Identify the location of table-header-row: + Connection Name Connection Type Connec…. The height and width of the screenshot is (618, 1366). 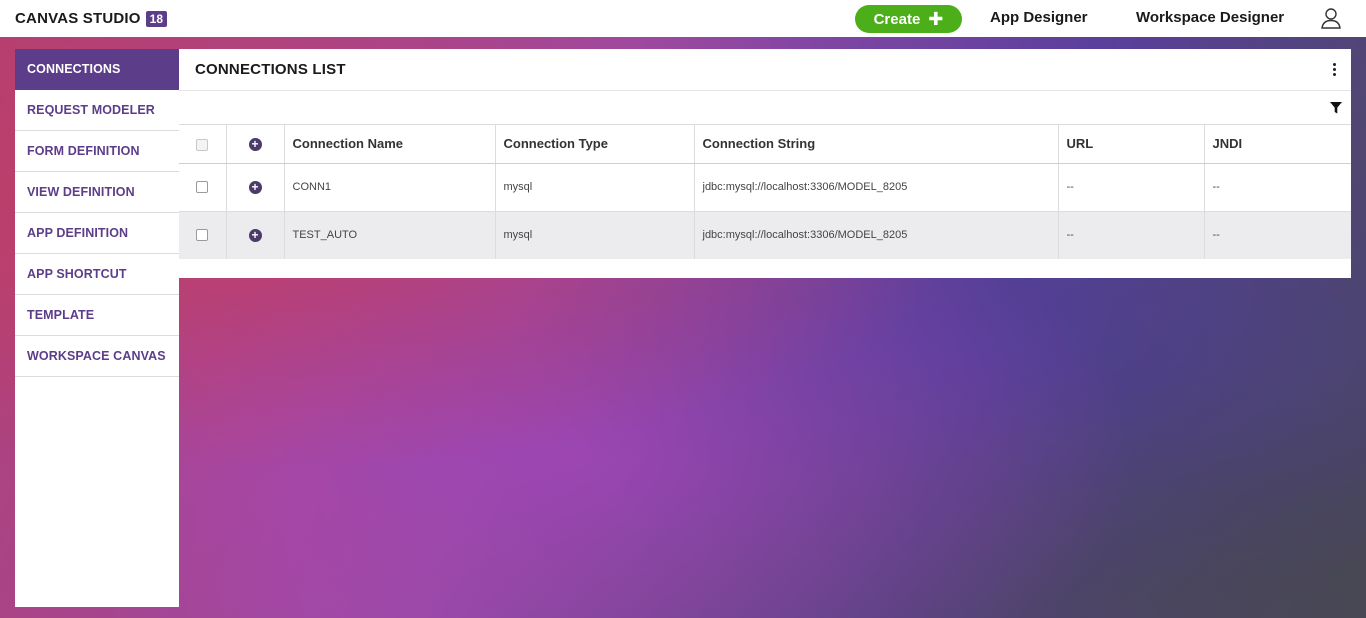
(765, 144).